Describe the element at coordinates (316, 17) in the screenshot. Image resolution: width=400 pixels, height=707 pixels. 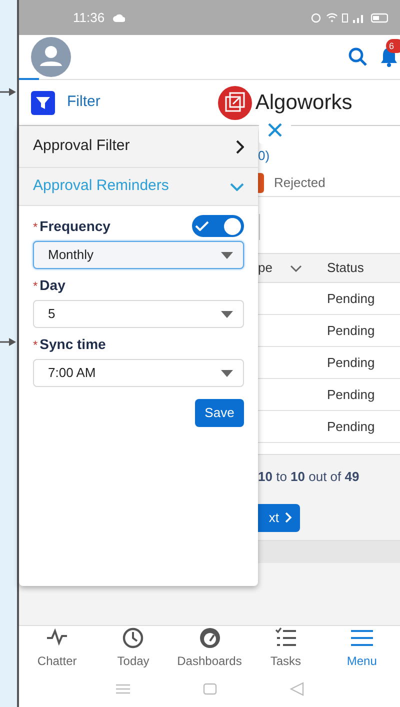
I see `alarm-icon` at that location.